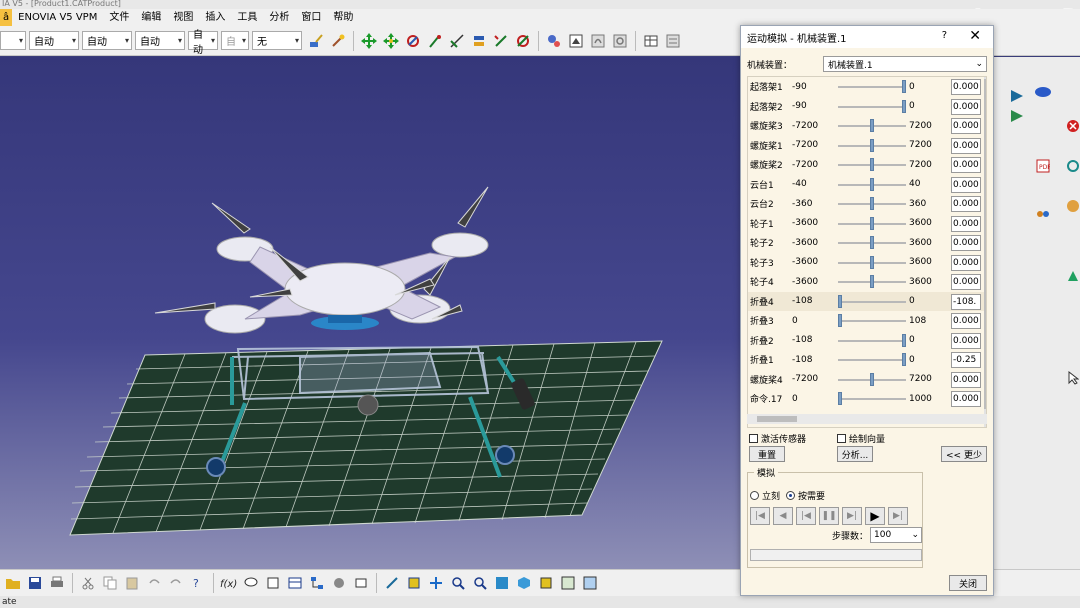 Image resolution: width=1080 pixels, height=608 pixels. Describe the element at coordinates (295, 583) in the screenshot. I see `design-table-icon` at that location.